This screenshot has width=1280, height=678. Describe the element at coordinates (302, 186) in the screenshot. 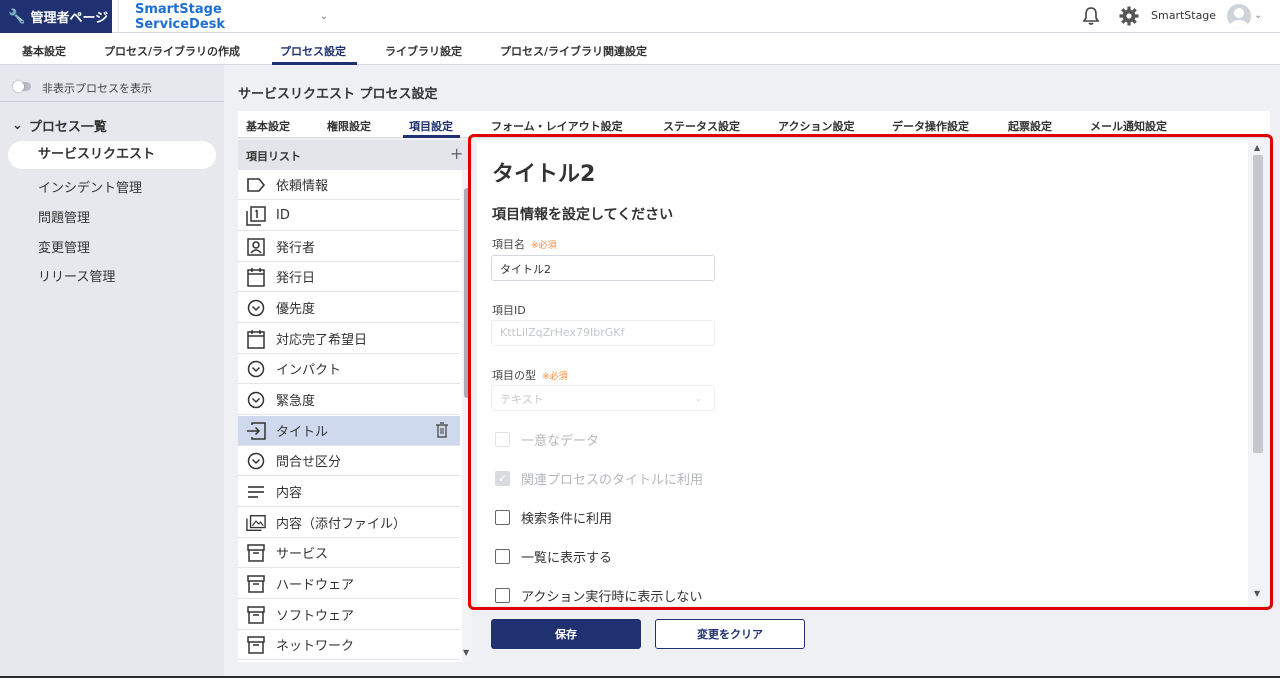

I see `list-item-label: 依頼情報` at that location.